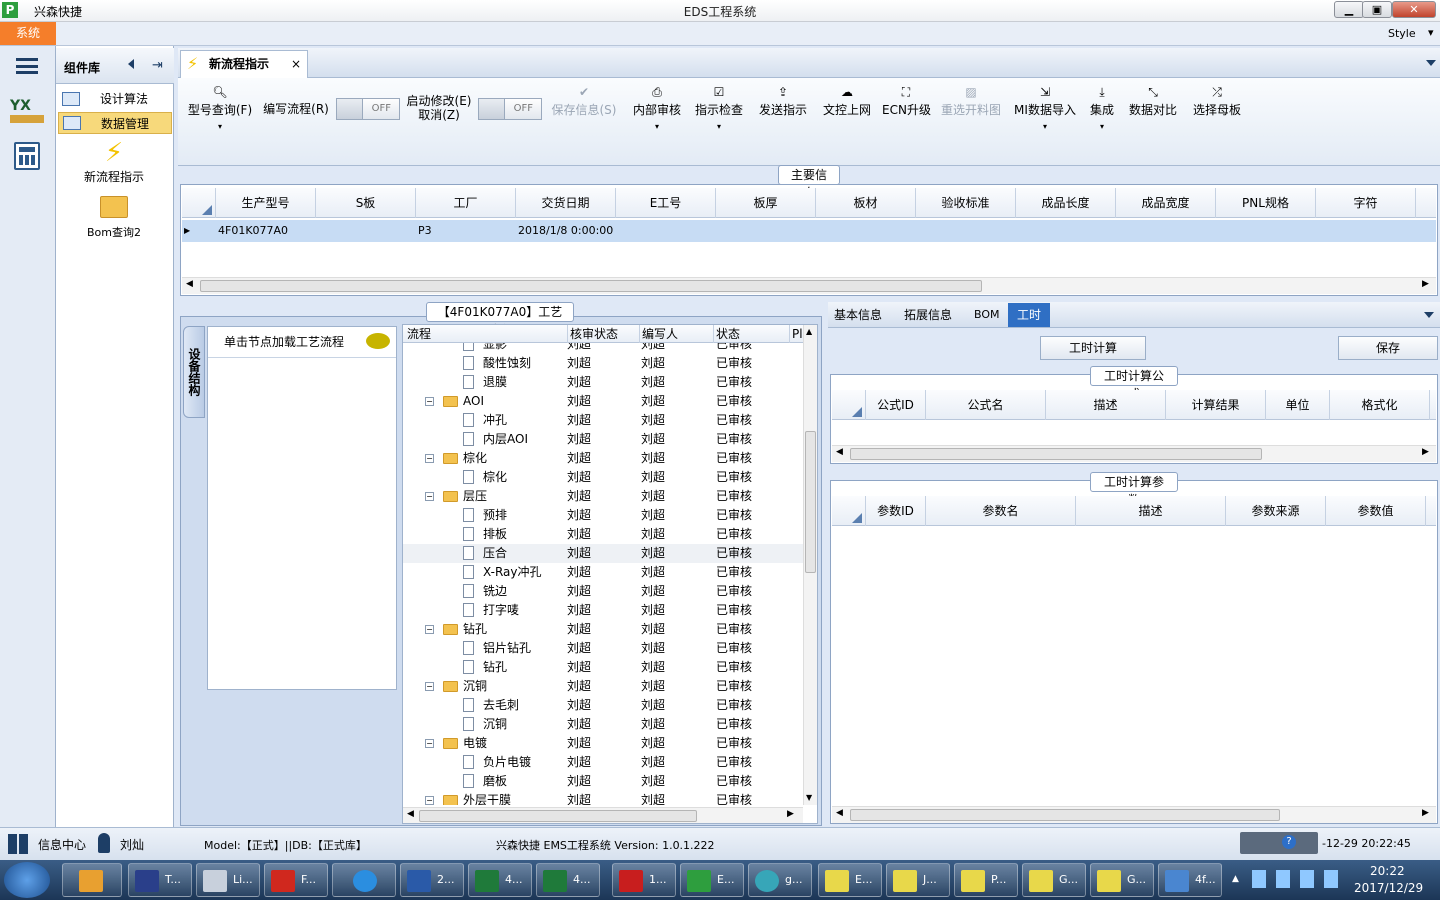  Describe the element at coordinates (1377, 9) in the screenshot. I see `maximize-button: ▣` at that location.